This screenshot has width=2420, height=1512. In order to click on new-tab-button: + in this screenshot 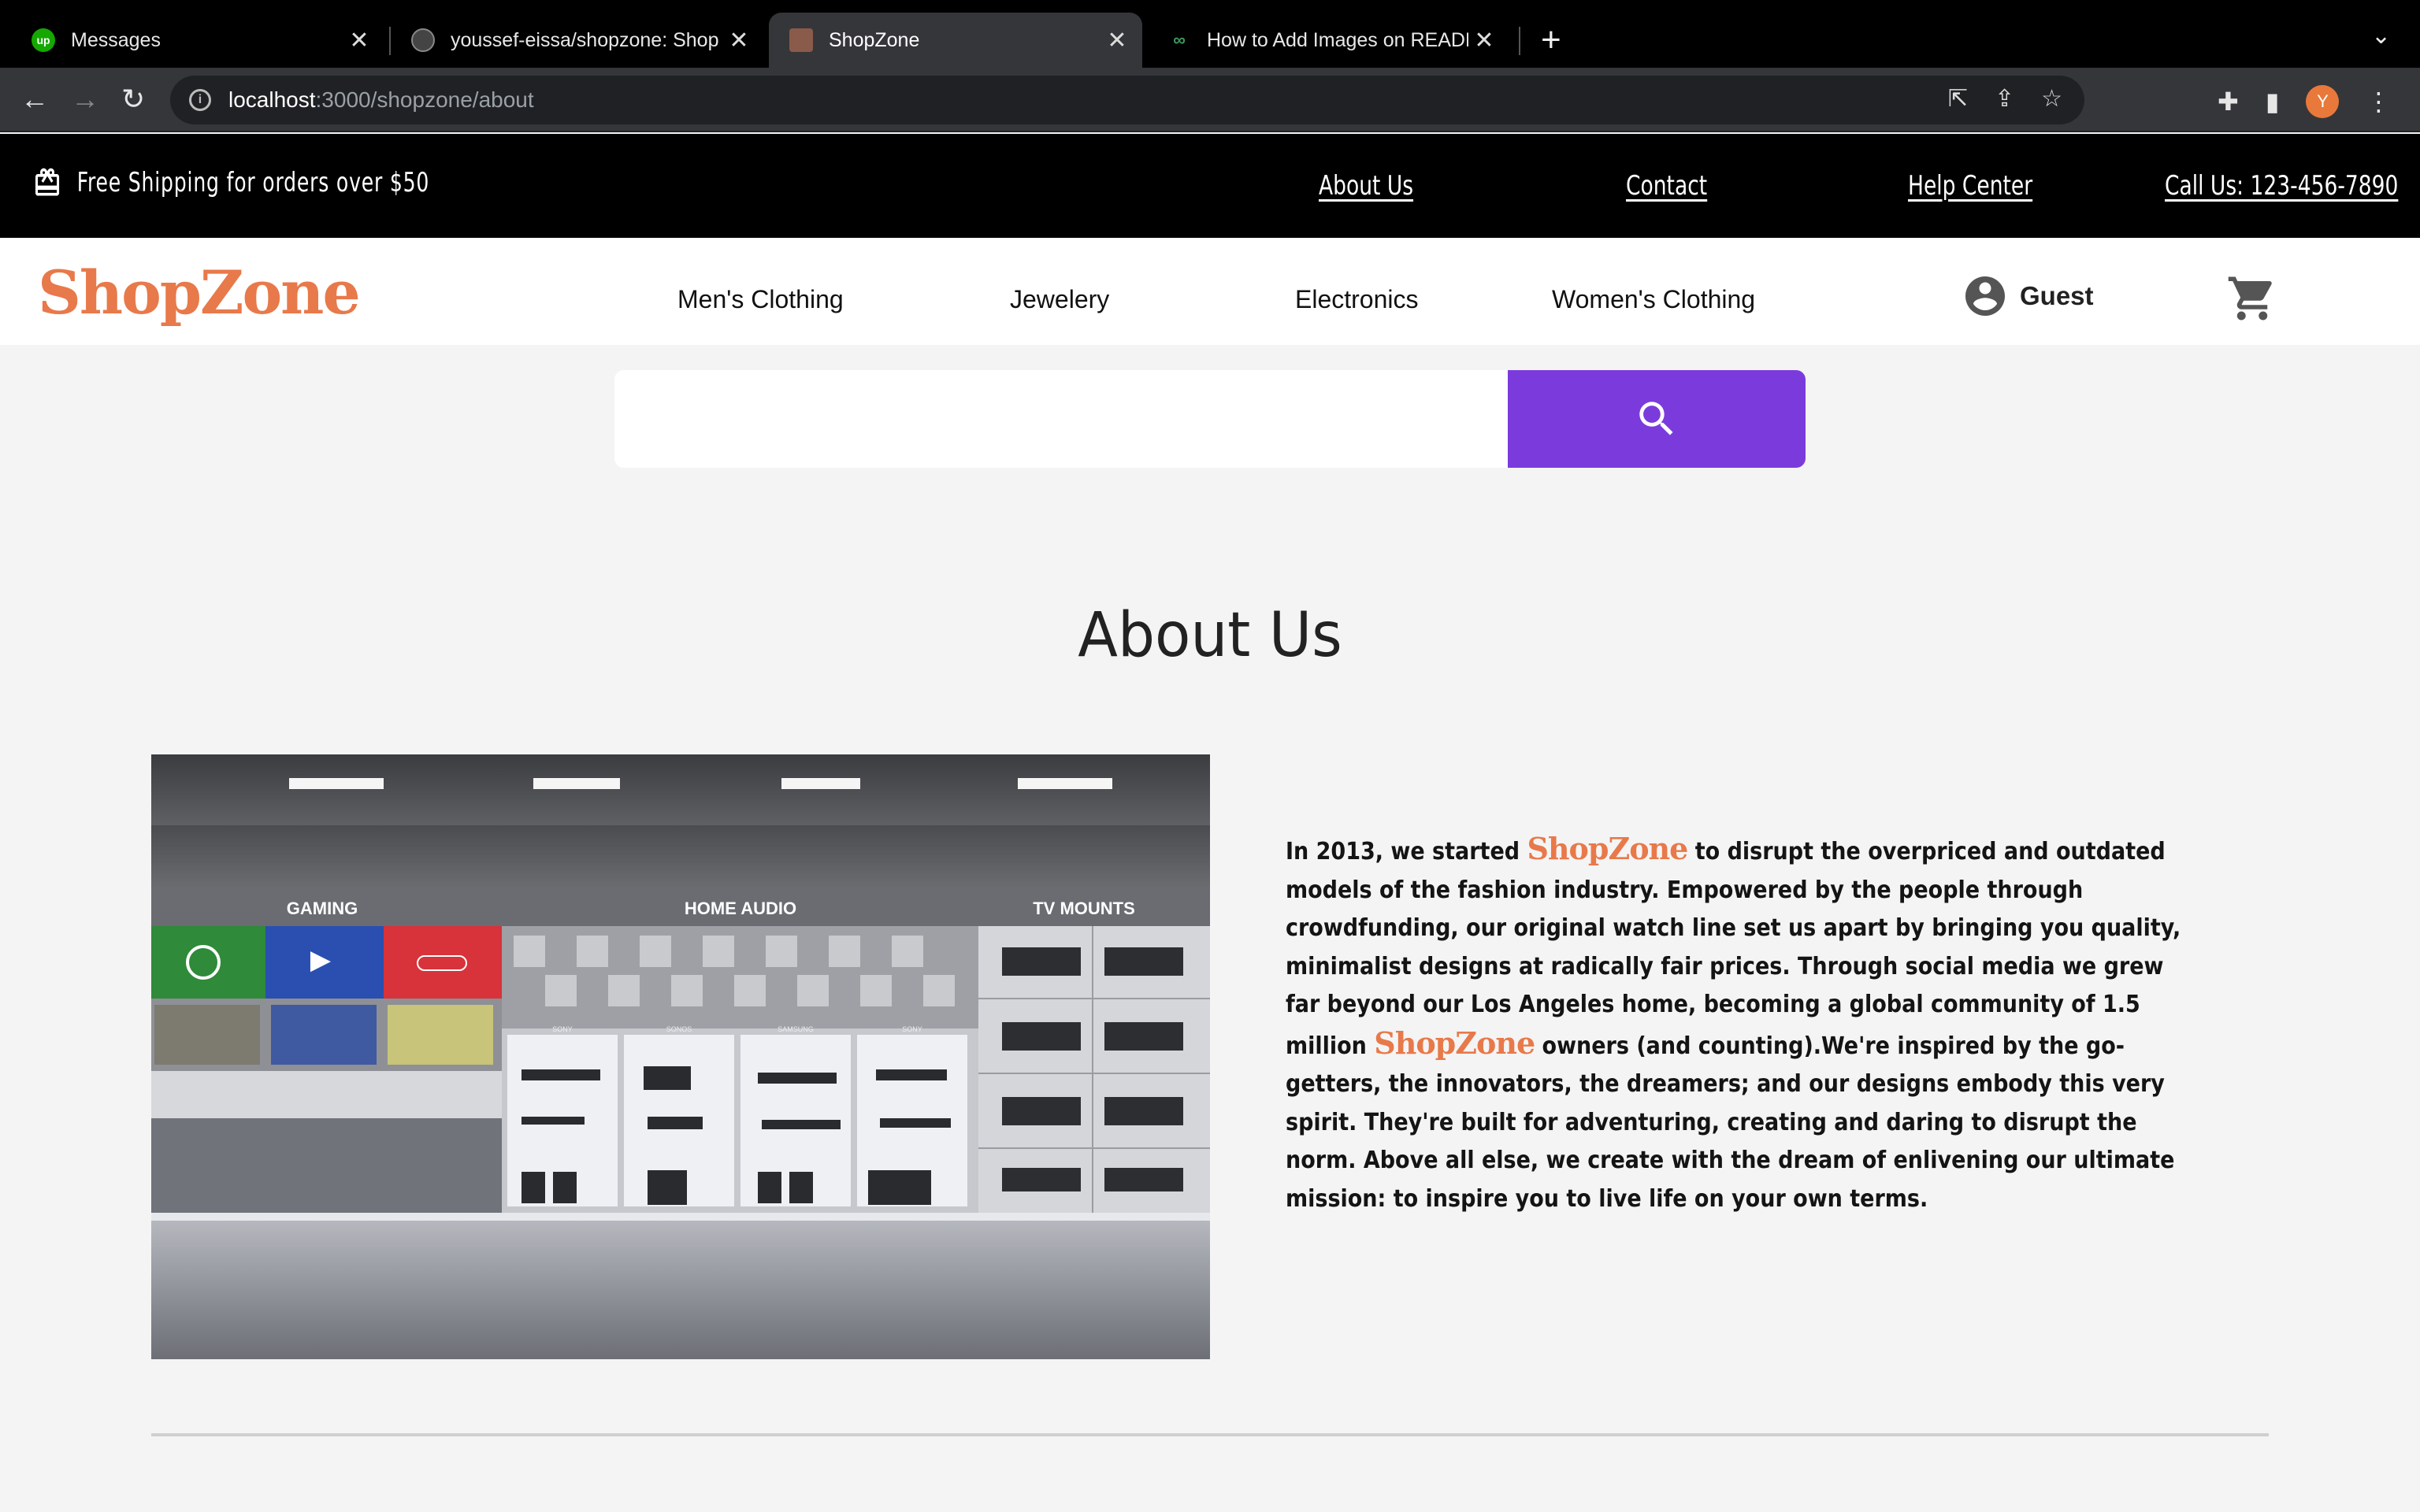, I will do `click(1551, 40)`.